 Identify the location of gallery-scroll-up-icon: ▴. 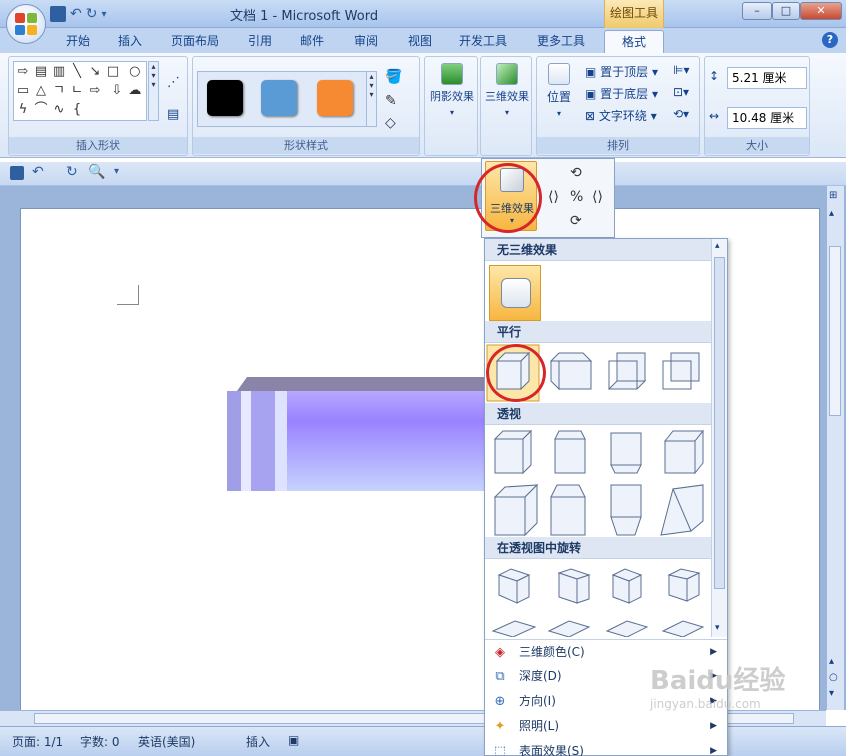
(717, 246).